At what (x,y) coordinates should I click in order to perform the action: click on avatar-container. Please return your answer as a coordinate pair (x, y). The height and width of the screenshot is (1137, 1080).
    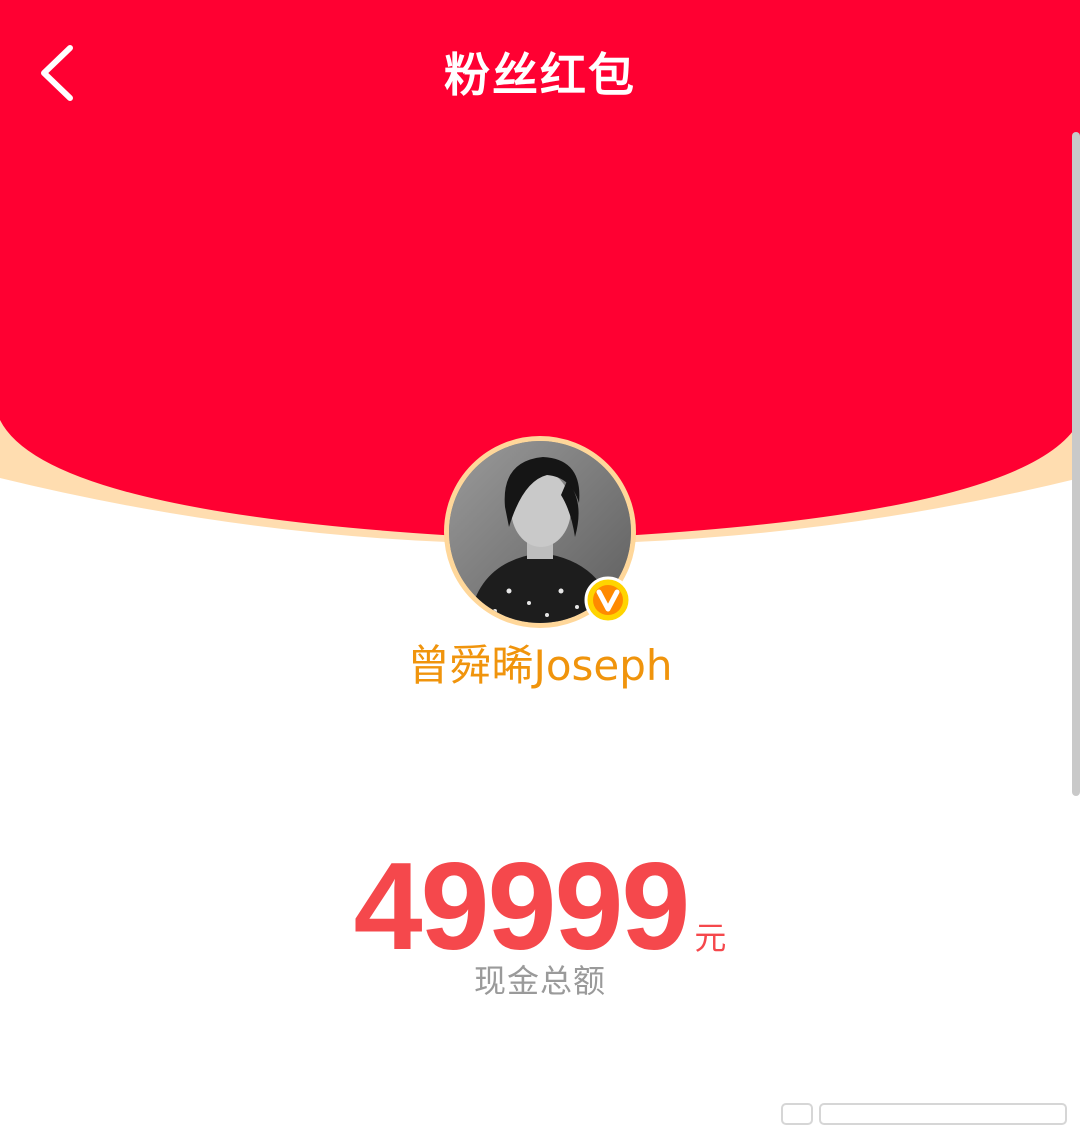
    Looking at the image, I should click on (540, 532).